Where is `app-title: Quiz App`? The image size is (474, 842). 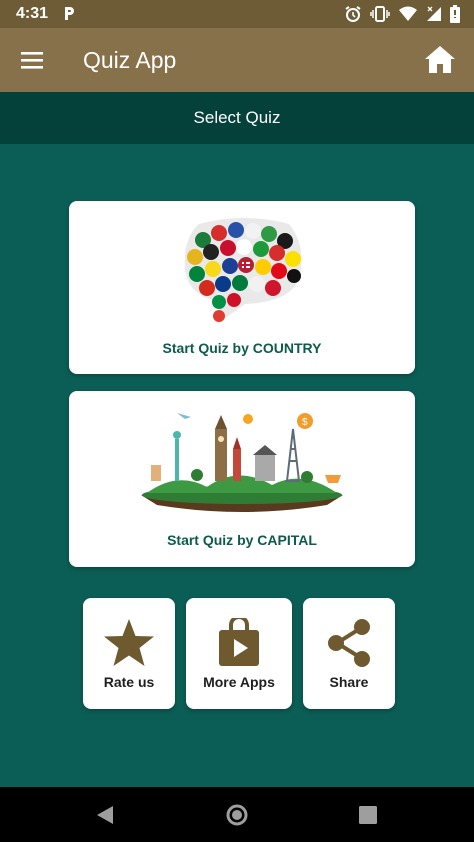 app-title: Quiz App is located at coordinates (130, 60).